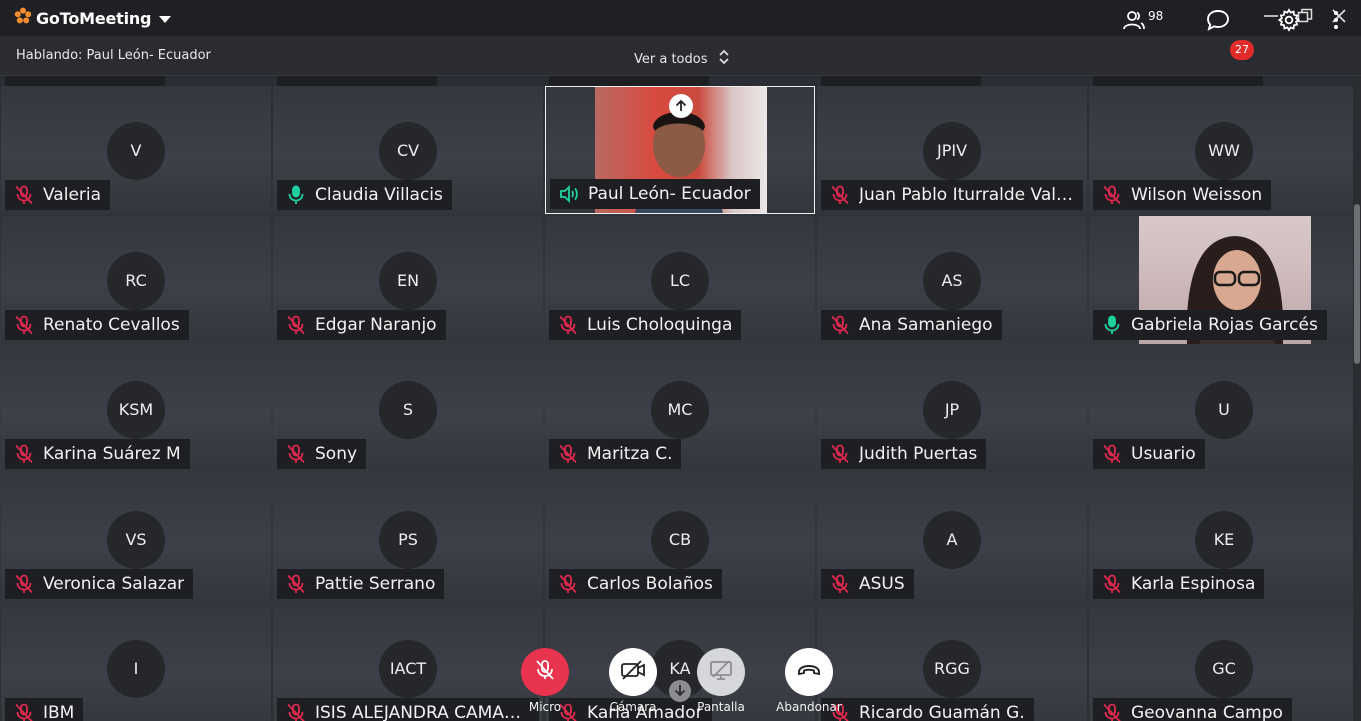  What do you see at coordinates (44, 709) in the screenshot?
I see `participant-namebar: IBM` at bounding box center [44, 709].